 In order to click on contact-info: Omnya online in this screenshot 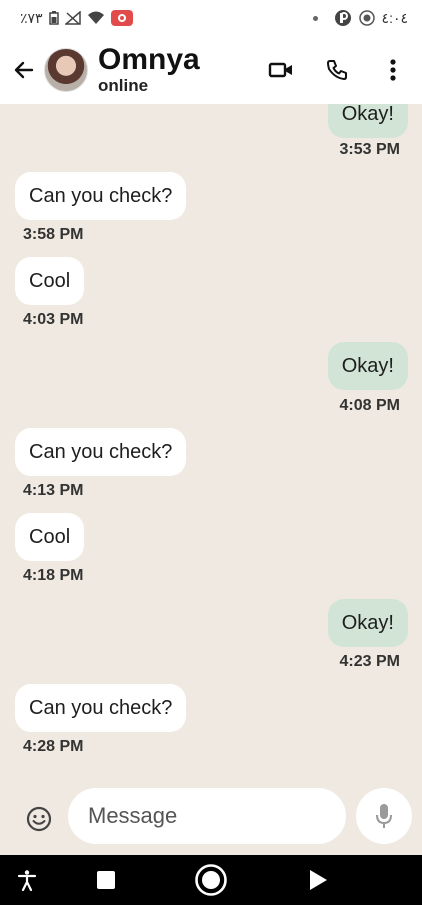, I will do `click(149, 70)`.